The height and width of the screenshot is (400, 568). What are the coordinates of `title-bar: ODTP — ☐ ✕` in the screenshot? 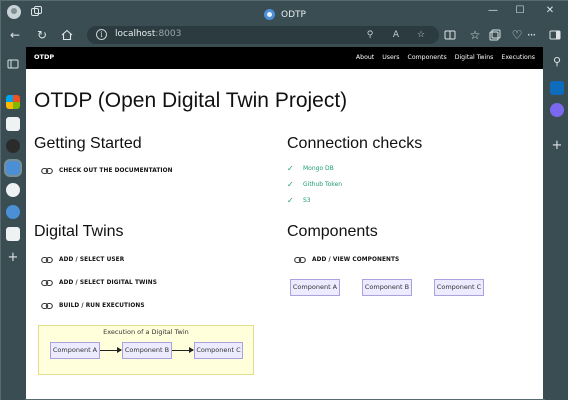 It's located at (284, 12).